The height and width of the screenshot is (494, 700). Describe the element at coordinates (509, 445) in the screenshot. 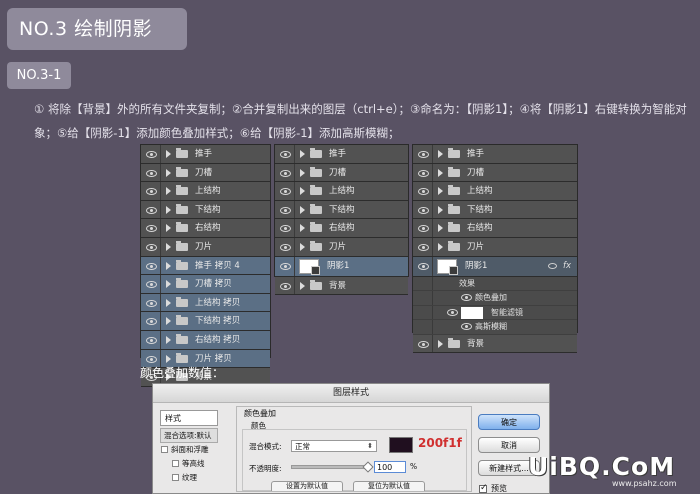

I see `cancel-button: 取消` at that location.